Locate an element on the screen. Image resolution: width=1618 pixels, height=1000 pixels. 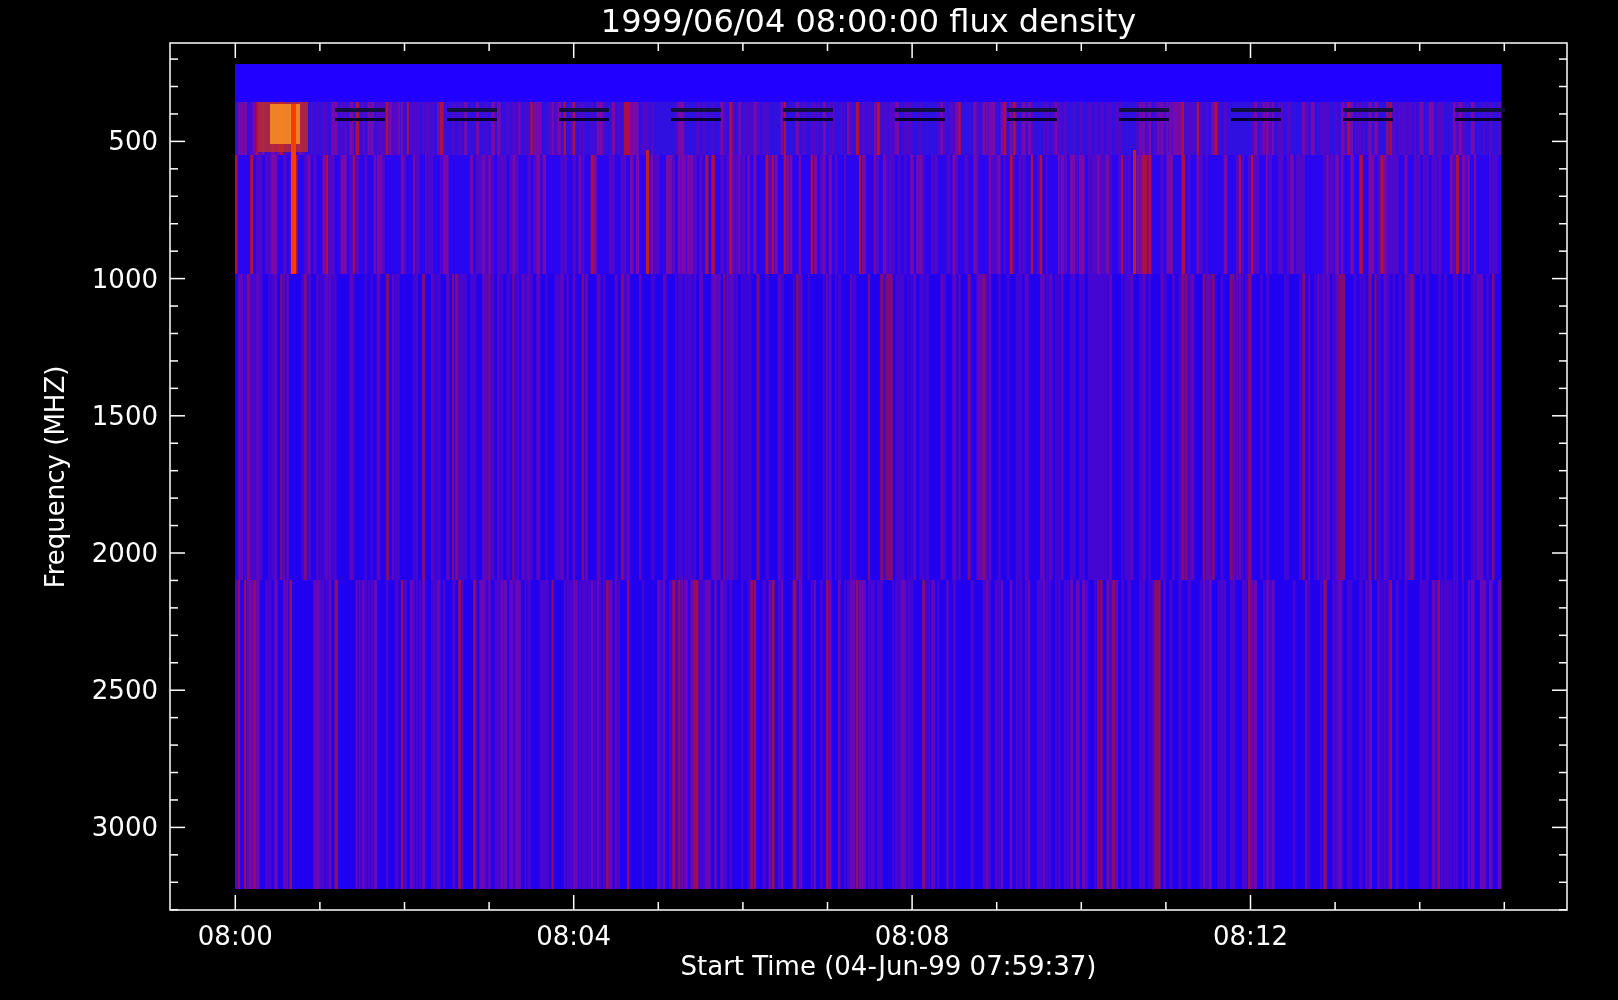
y-tick-label: 2500 is located at coordinates (124, 690).